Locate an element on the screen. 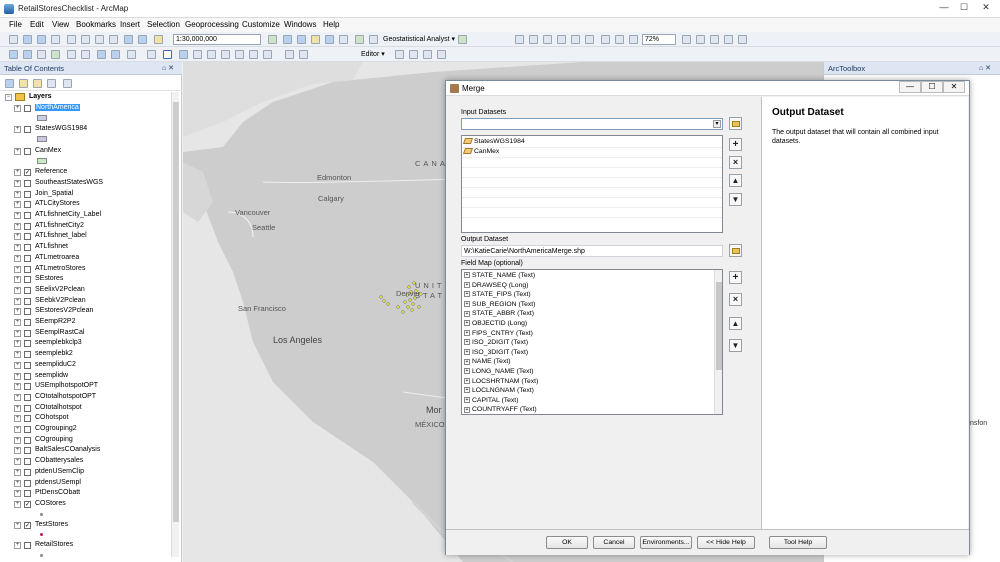 This screenshot has width=1000, height=562. browse-output-button is located at coordinates (735, 250).